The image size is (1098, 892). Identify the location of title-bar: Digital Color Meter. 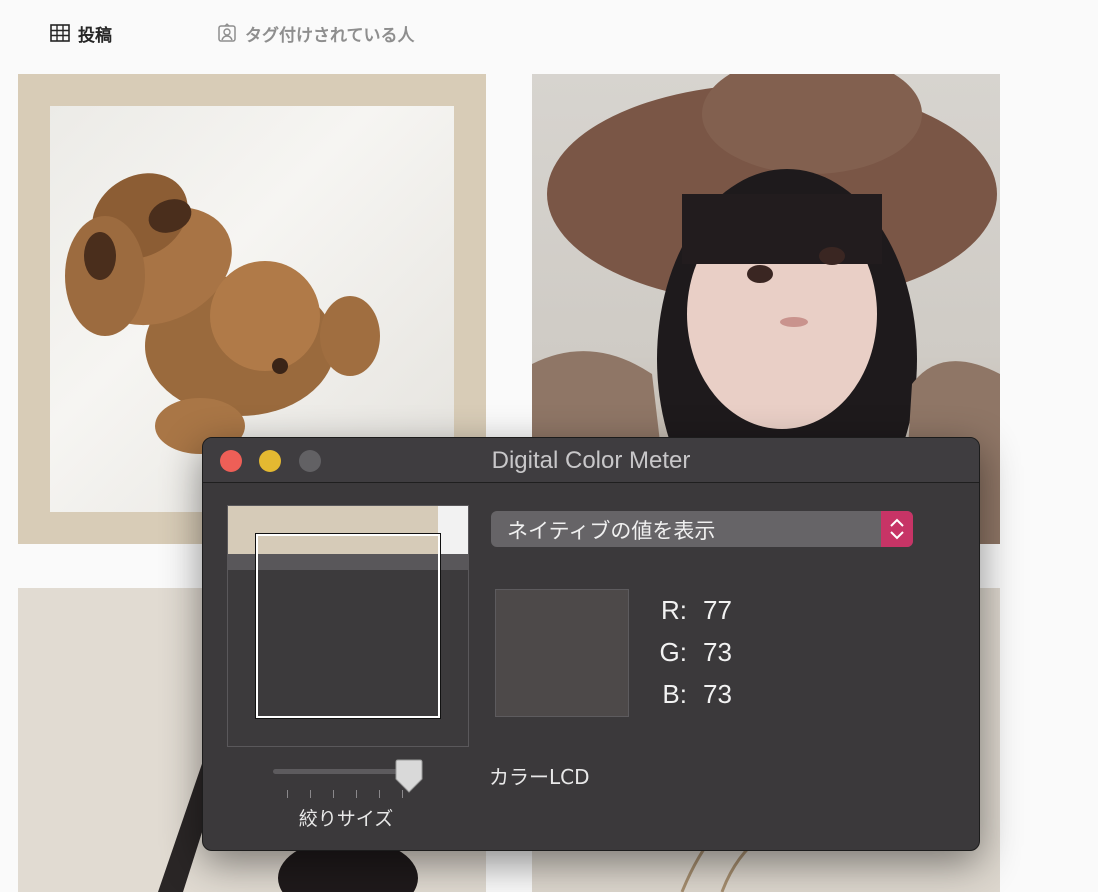
(591, 460).